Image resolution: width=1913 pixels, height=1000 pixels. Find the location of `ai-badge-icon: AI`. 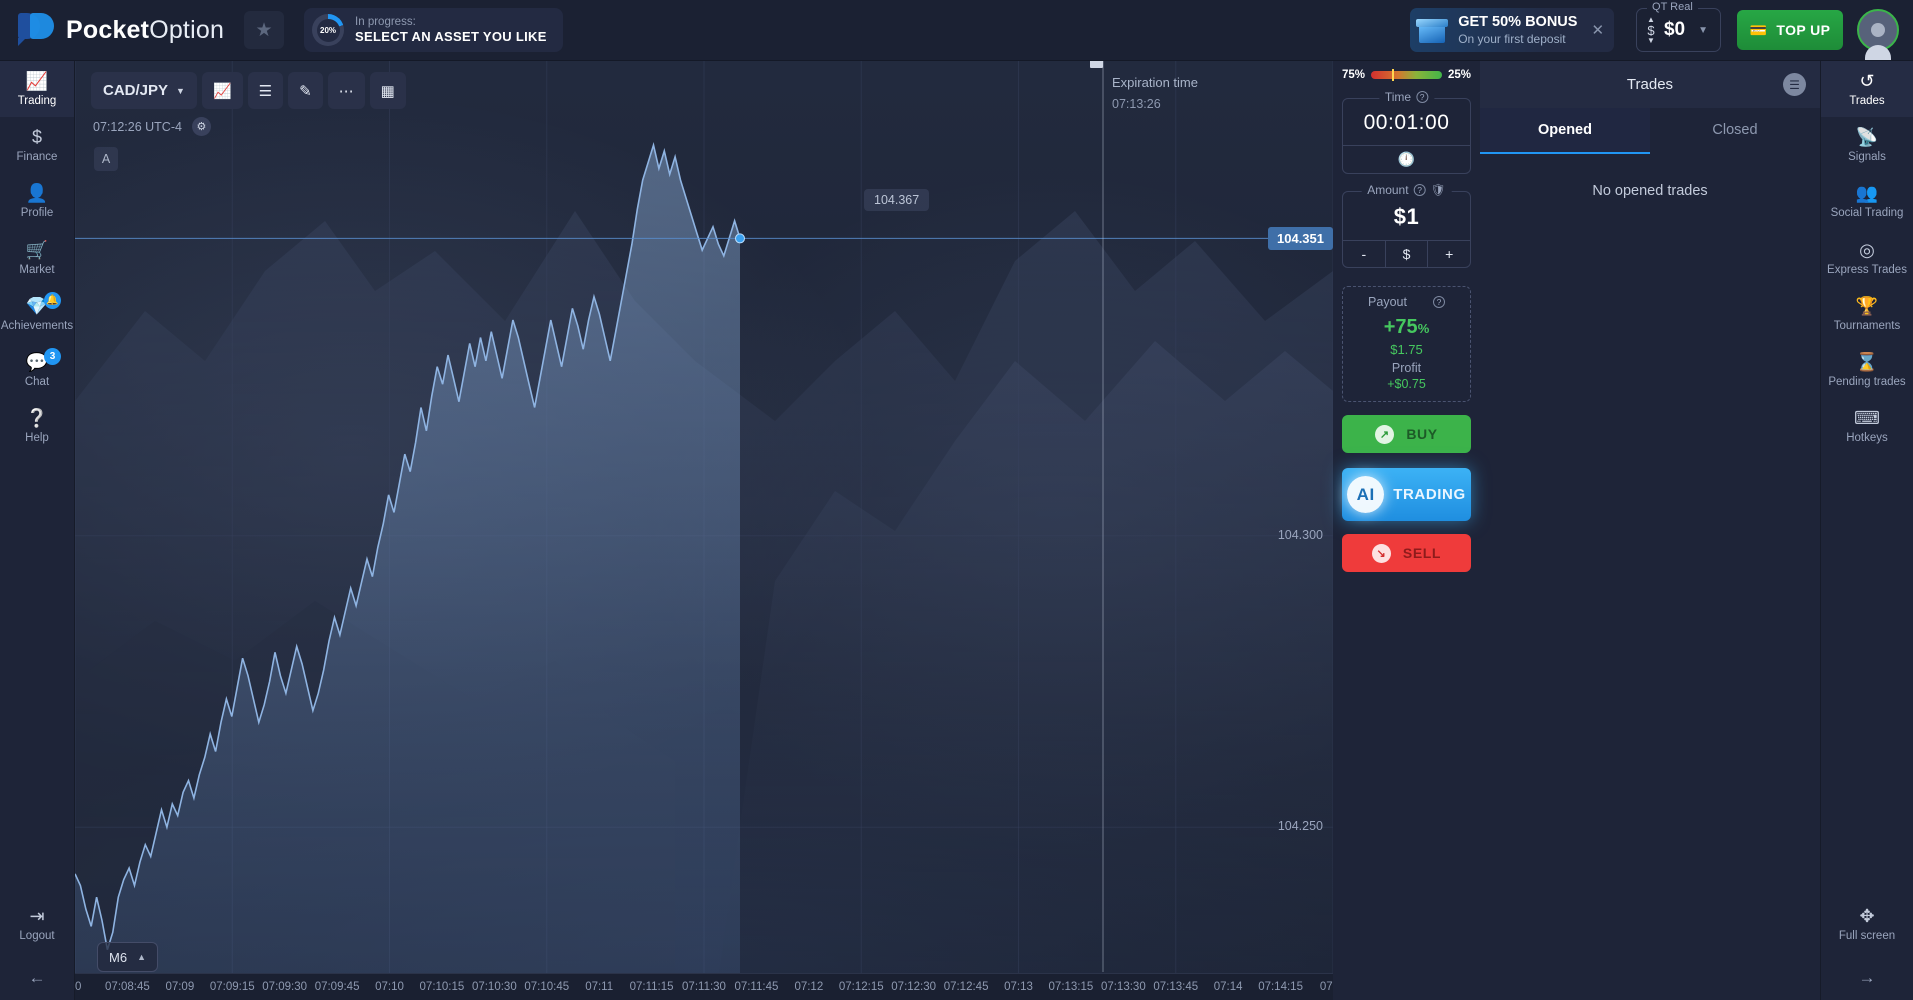

ai-badge-icon: AI is located at coordinates (1366, 494).